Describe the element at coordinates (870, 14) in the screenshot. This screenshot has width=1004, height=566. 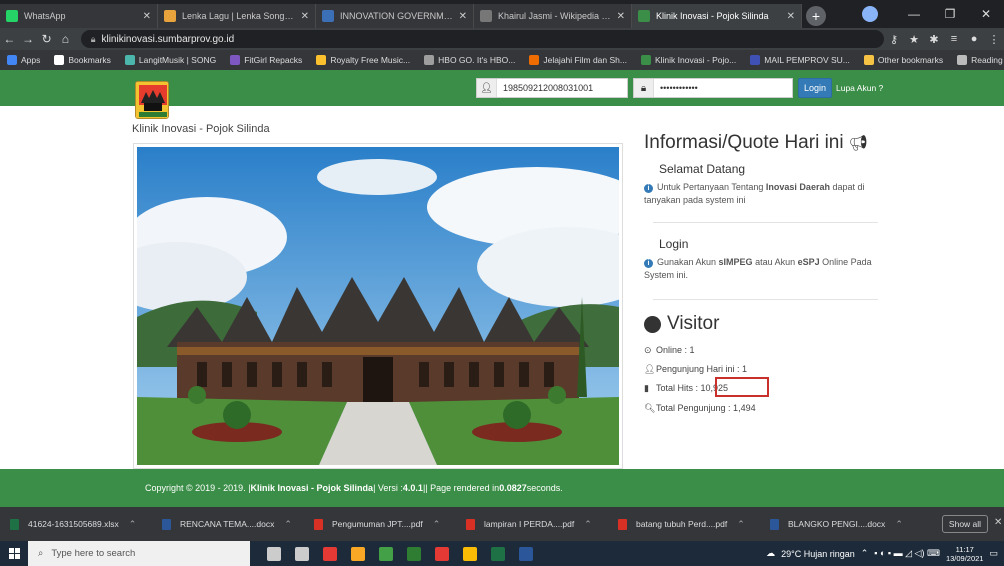
I see `profile-avatar` at that location.